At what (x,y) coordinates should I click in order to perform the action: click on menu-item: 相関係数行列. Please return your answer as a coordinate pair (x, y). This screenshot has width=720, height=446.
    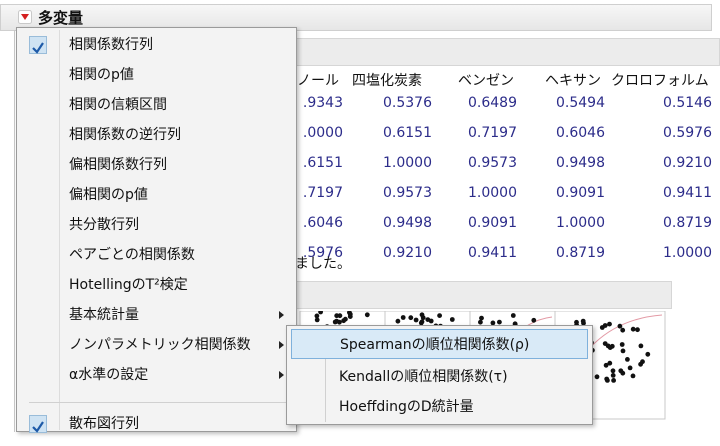
    Looking at the image, I should click on (156, 45).